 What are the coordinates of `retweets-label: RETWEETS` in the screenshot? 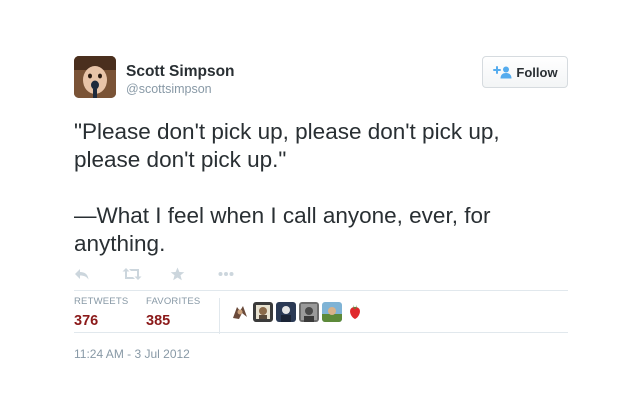 It's located at (101, 301).